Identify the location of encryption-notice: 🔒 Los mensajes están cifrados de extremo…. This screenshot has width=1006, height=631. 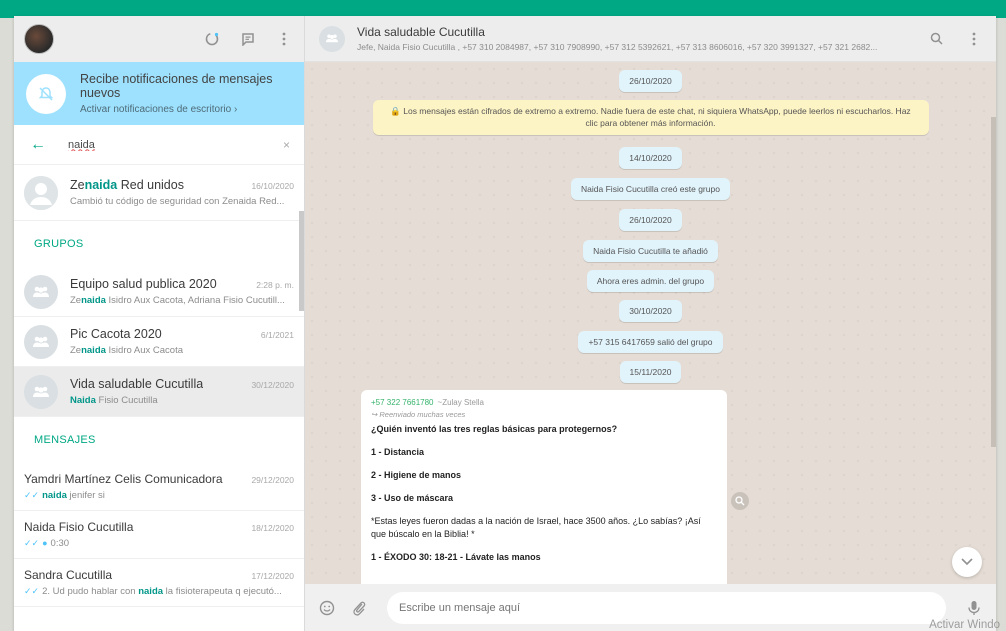
(650, 117).